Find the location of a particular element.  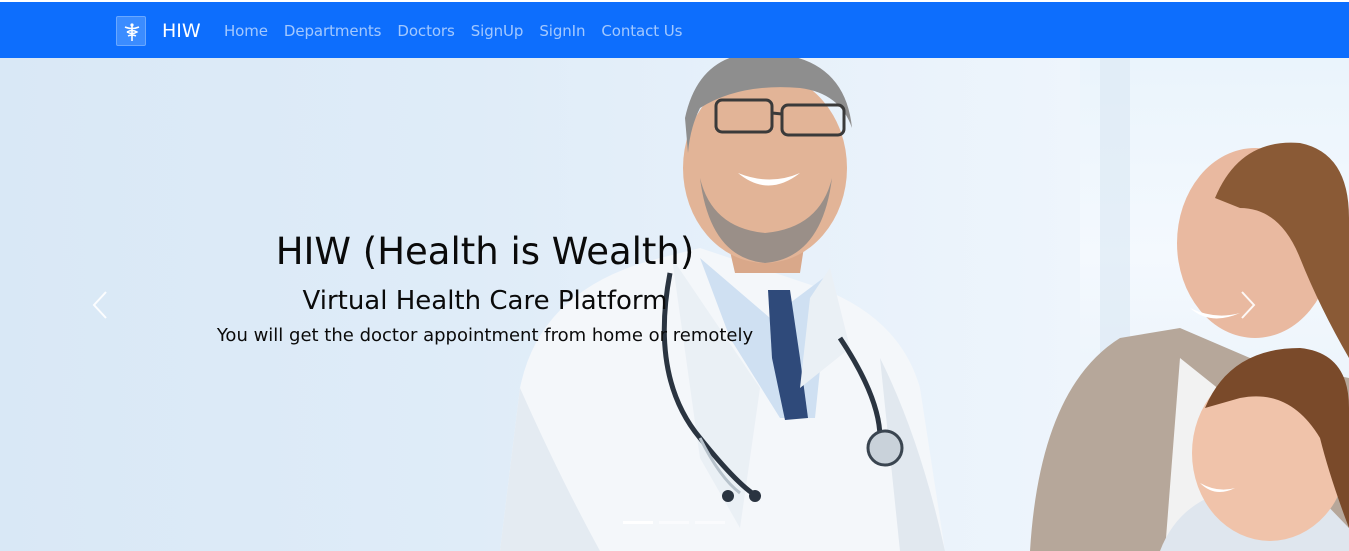

carousel-prev-button is located at coordinates (101, 305).